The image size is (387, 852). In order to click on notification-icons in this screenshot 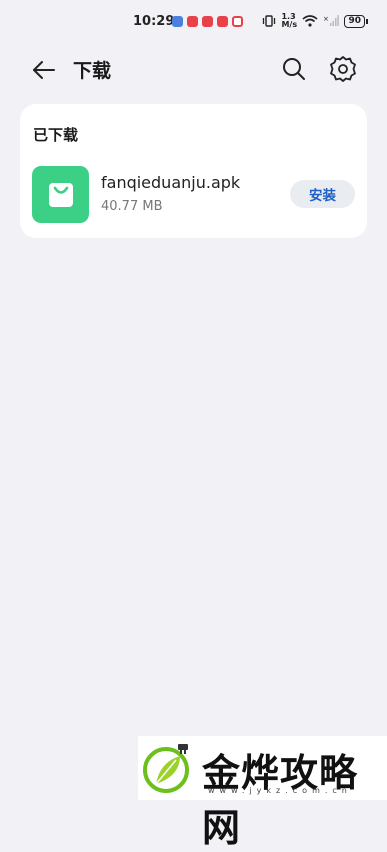, I will do `click(207, 21)`.